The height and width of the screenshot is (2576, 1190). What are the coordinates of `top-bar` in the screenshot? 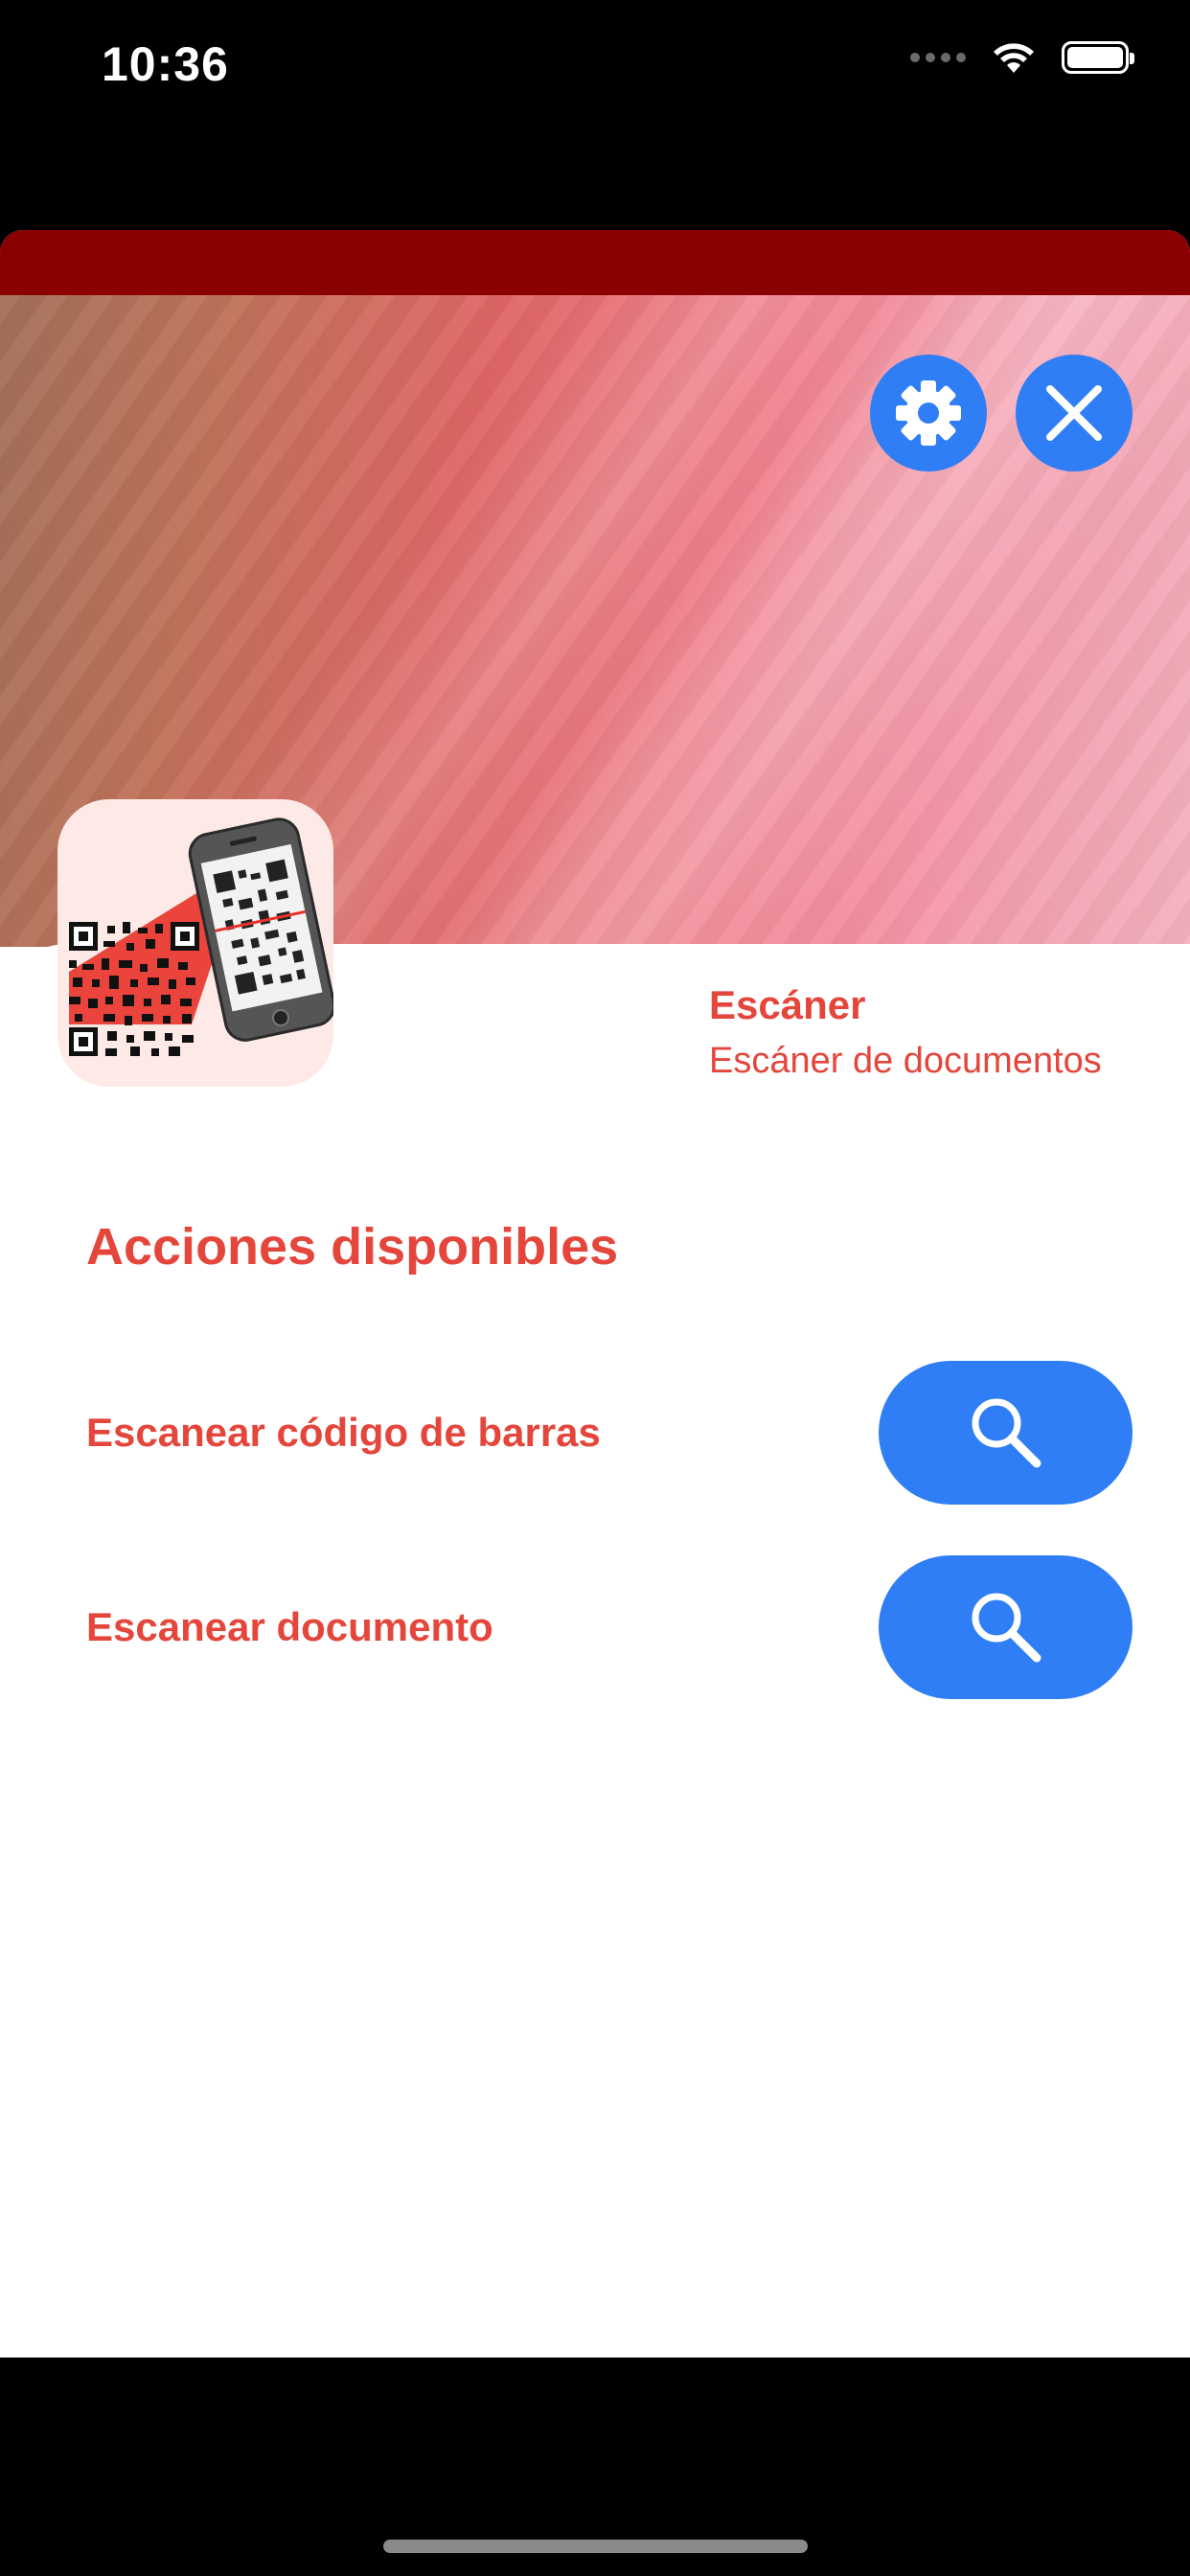 It's located at (595, 262).